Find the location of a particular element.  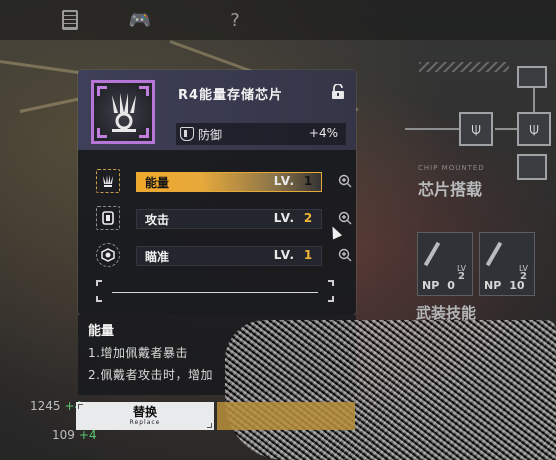

hatch-decoration is located at coordinates (464, 67).